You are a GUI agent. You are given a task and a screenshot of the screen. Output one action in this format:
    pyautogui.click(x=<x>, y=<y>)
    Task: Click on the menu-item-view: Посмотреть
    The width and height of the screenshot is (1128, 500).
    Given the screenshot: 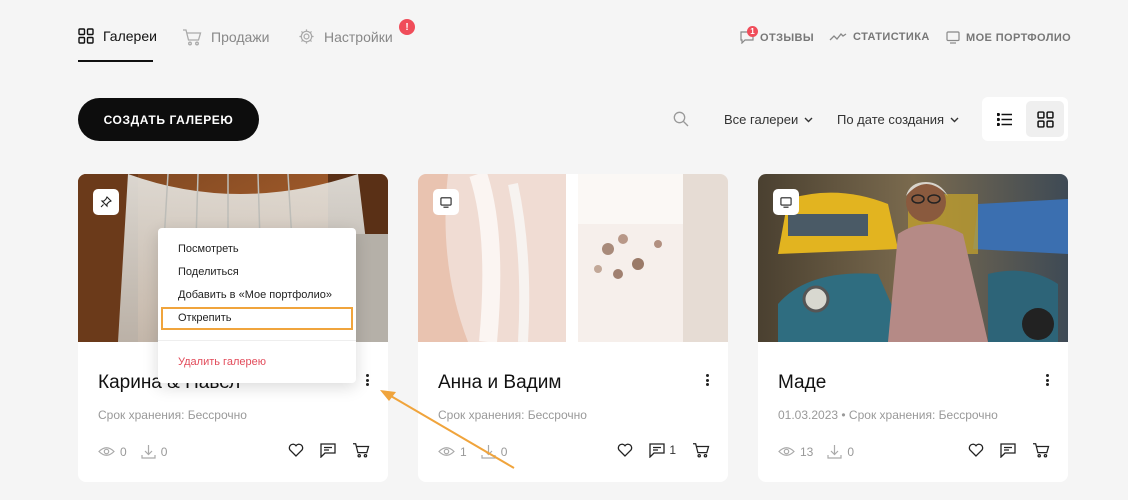 What is the action you would take?
    pyautogui.click(x=208, y=249)
    